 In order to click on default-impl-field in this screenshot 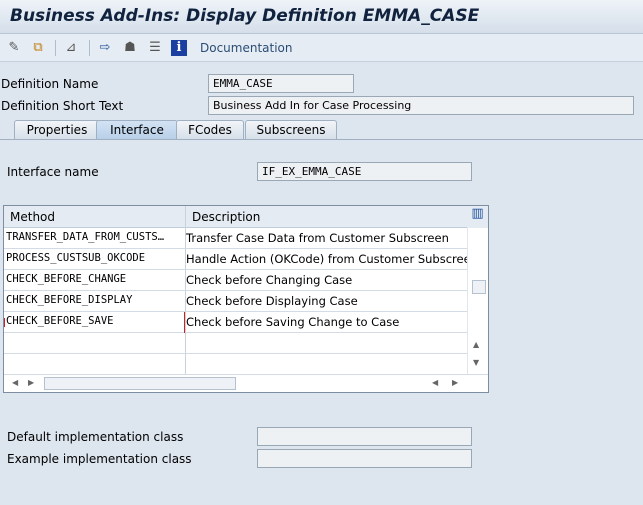, I will do `click(364, 436)`.